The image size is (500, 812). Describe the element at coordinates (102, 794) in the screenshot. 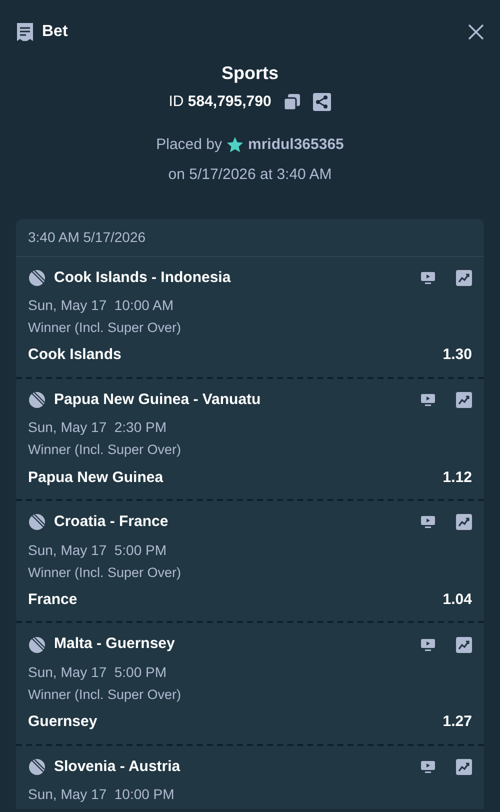

I see `event-start-time: Sun, May 17 10:00 PM` at that location.